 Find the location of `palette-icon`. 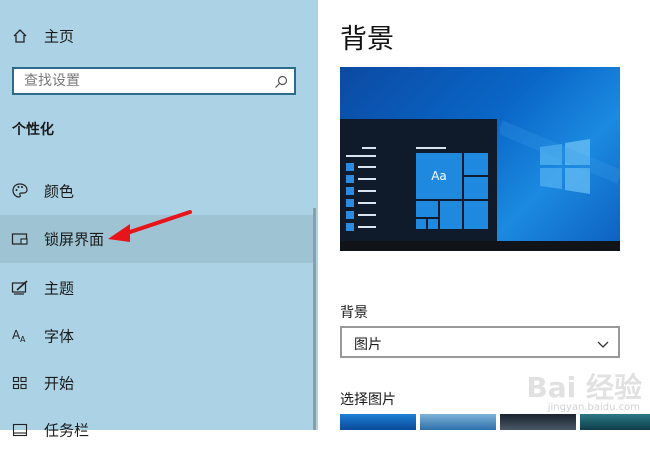

palette-icon is located at coordinates (20, 191).